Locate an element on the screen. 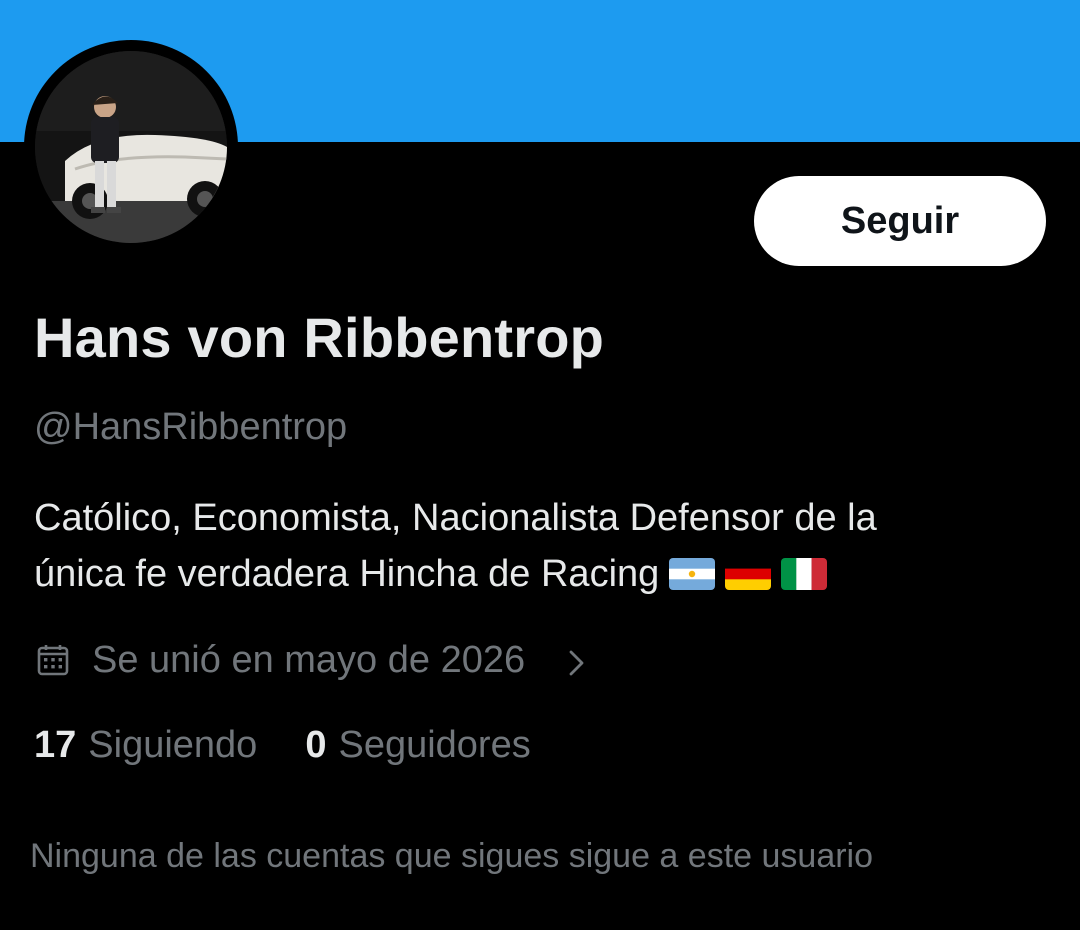  join-date-text: Se unió en mayo de 2026 is located at coordinates (309, 659).